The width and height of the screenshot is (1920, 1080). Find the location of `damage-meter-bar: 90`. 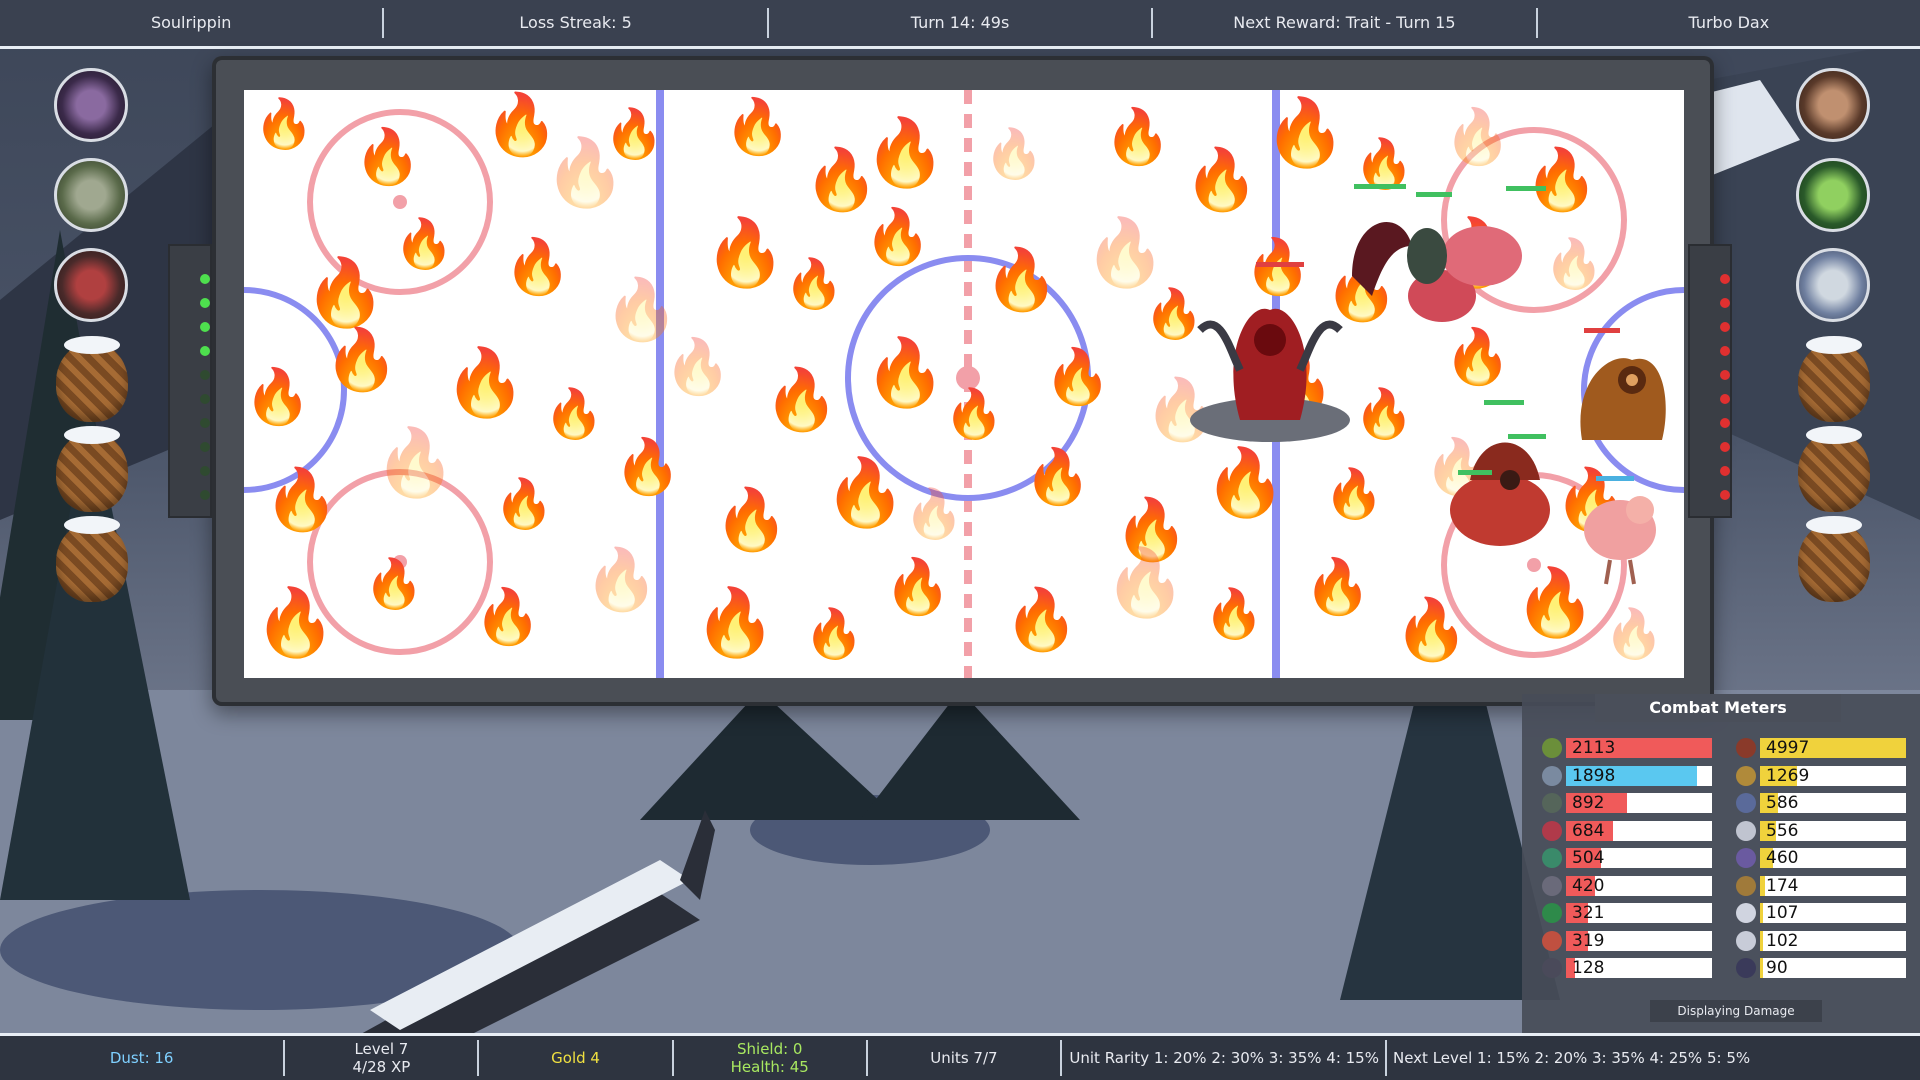

damage-meter-bar: 90 is located at coordinates (1833, 968).